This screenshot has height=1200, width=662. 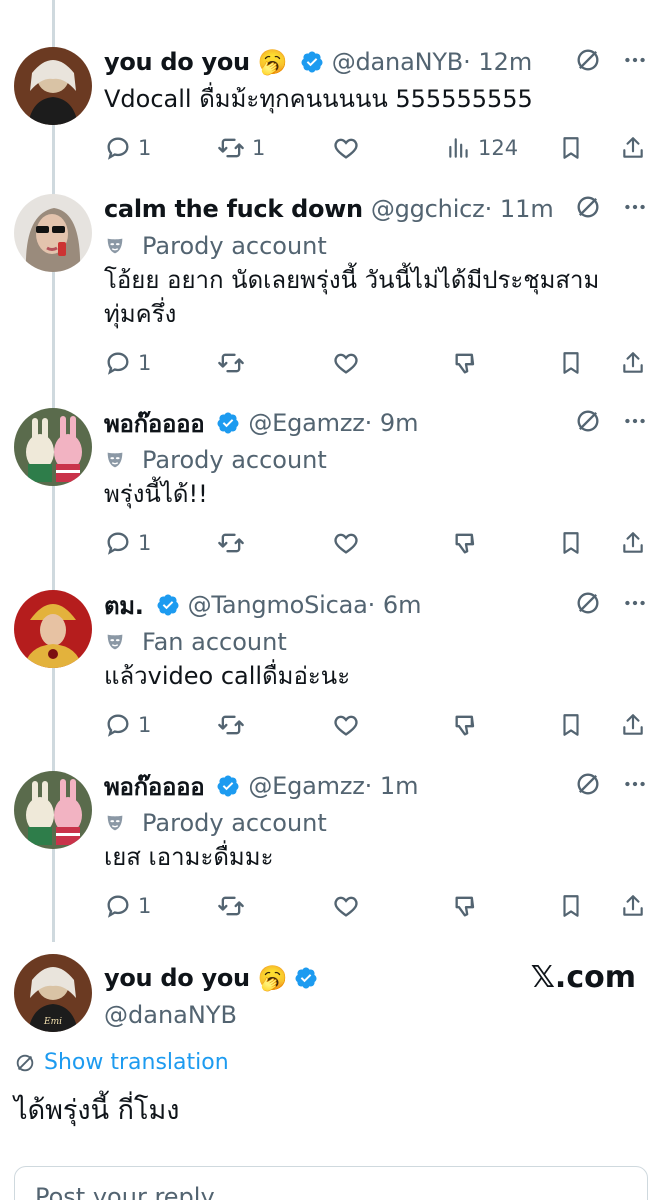 What do you see at coordinates (318, 99) in the screenshot?
I see `tweet-text-line: Vdocall ดื่มม้ะทุกคนนนนน 555555555` at bounding box center [318, 99].